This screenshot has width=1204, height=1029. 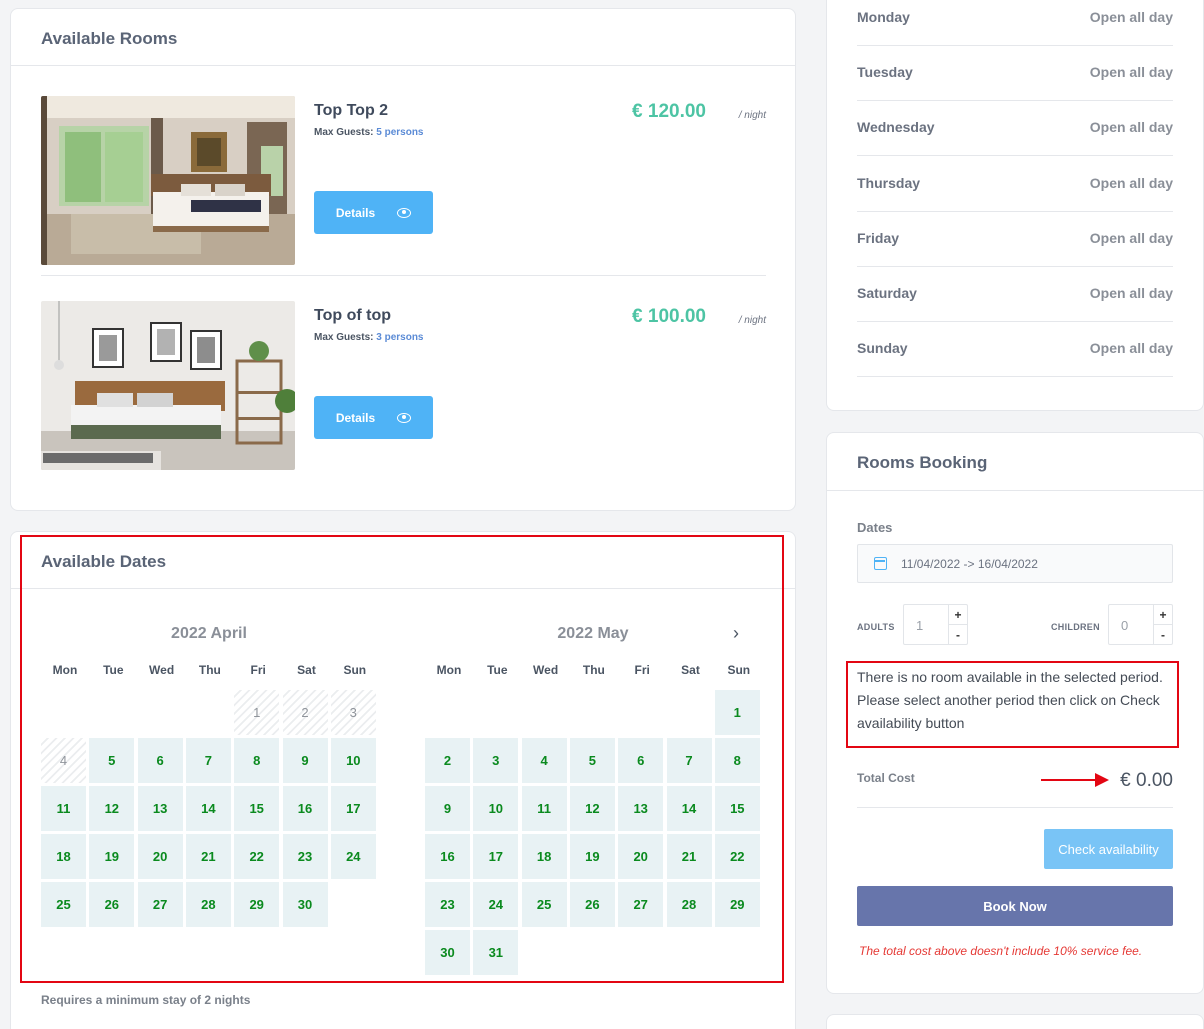 What do you see at coordinates (1012, 704) in the screenshot?
I see `highlight-box` at bounding box center [1012, 704].